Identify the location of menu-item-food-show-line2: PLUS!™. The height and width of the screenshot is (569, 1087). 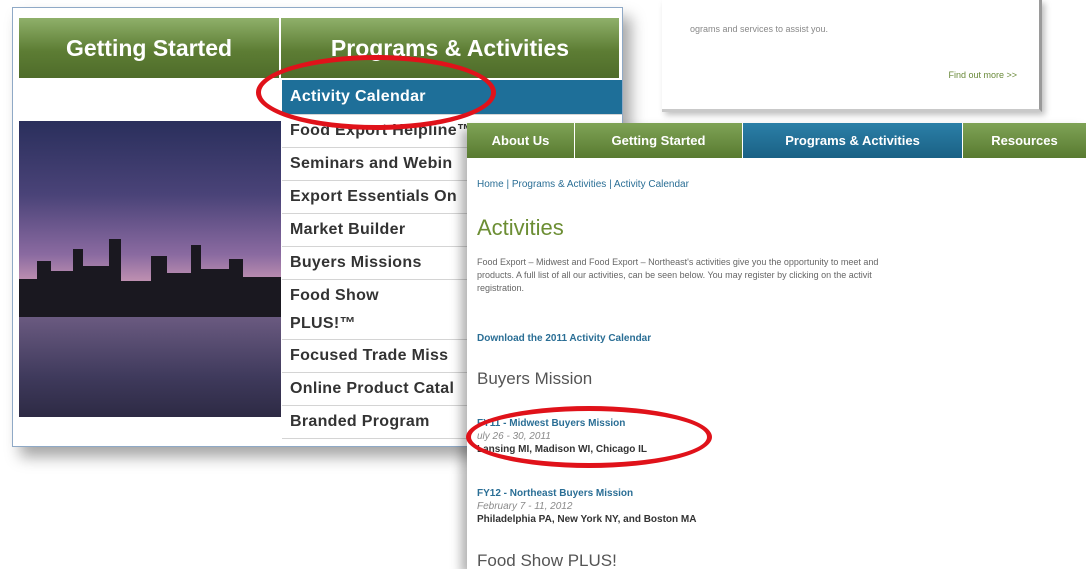
(323, 323).